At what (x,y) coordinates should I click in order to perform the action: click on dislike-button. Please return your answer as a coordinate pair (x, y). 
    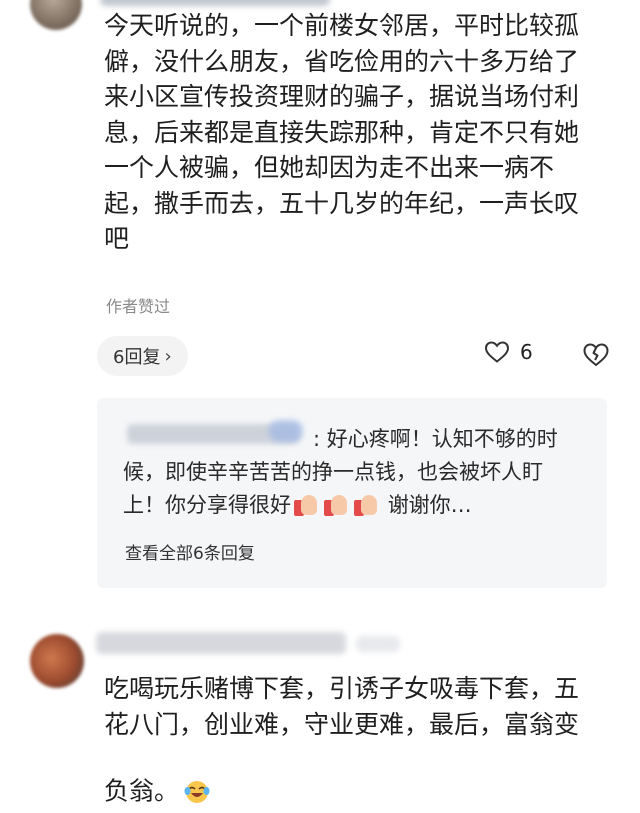
    Looking at the image, I should click on (596, 357).